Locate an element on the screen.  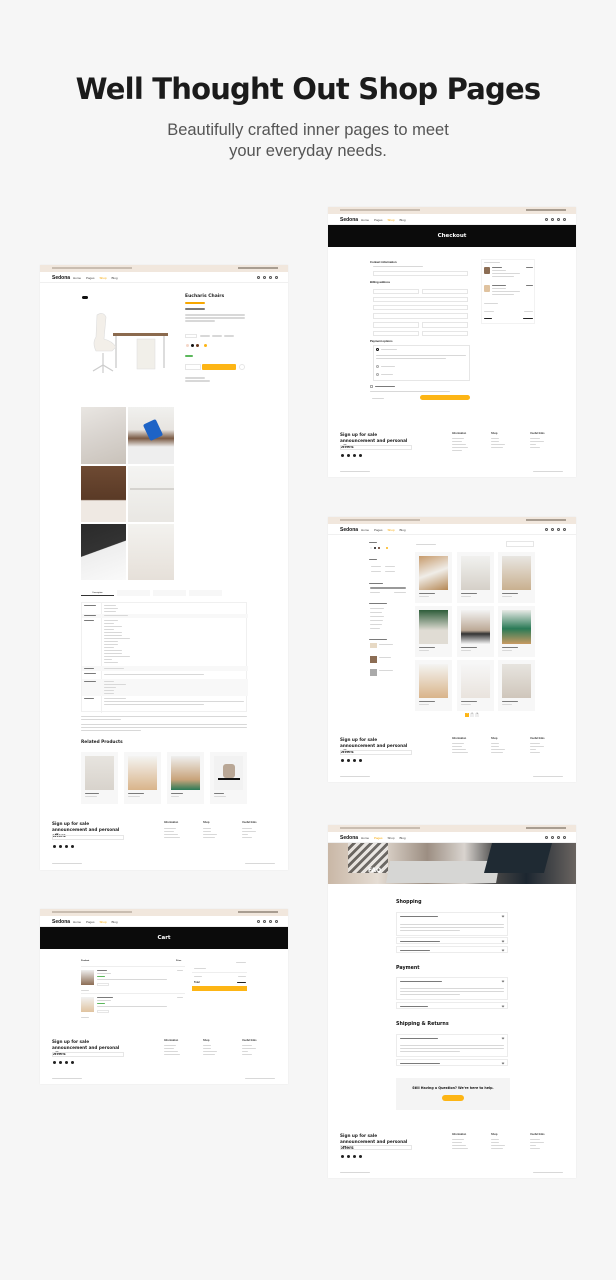
last-name-input is located at coordinates (445, 291).